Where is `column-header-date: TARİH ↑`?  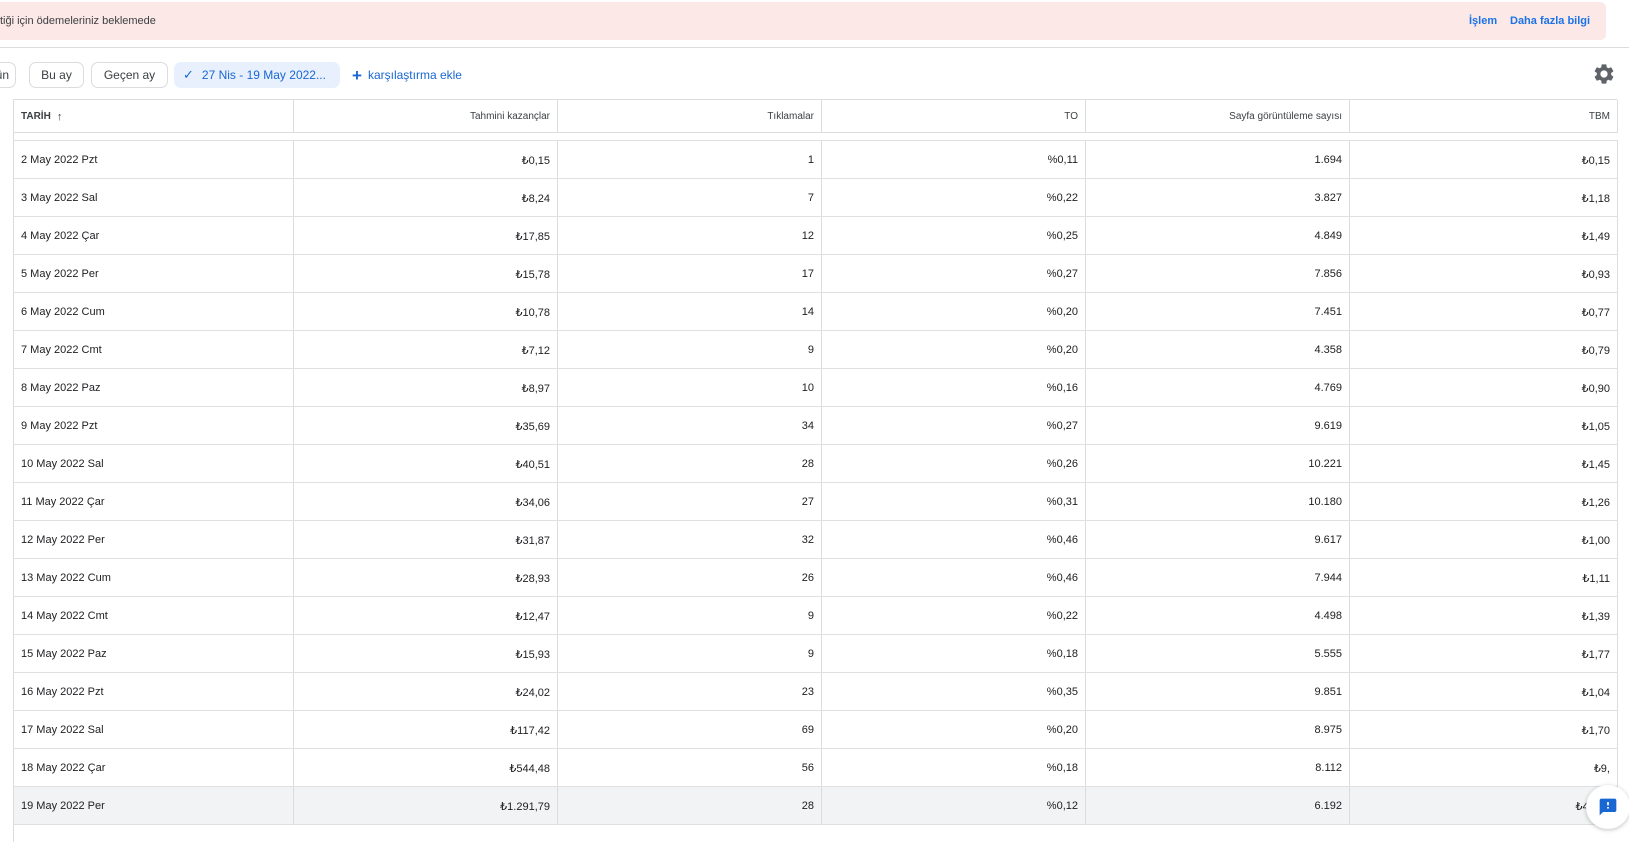 column-header-date: TARİH ↑ is located at coordinates (154, 116).